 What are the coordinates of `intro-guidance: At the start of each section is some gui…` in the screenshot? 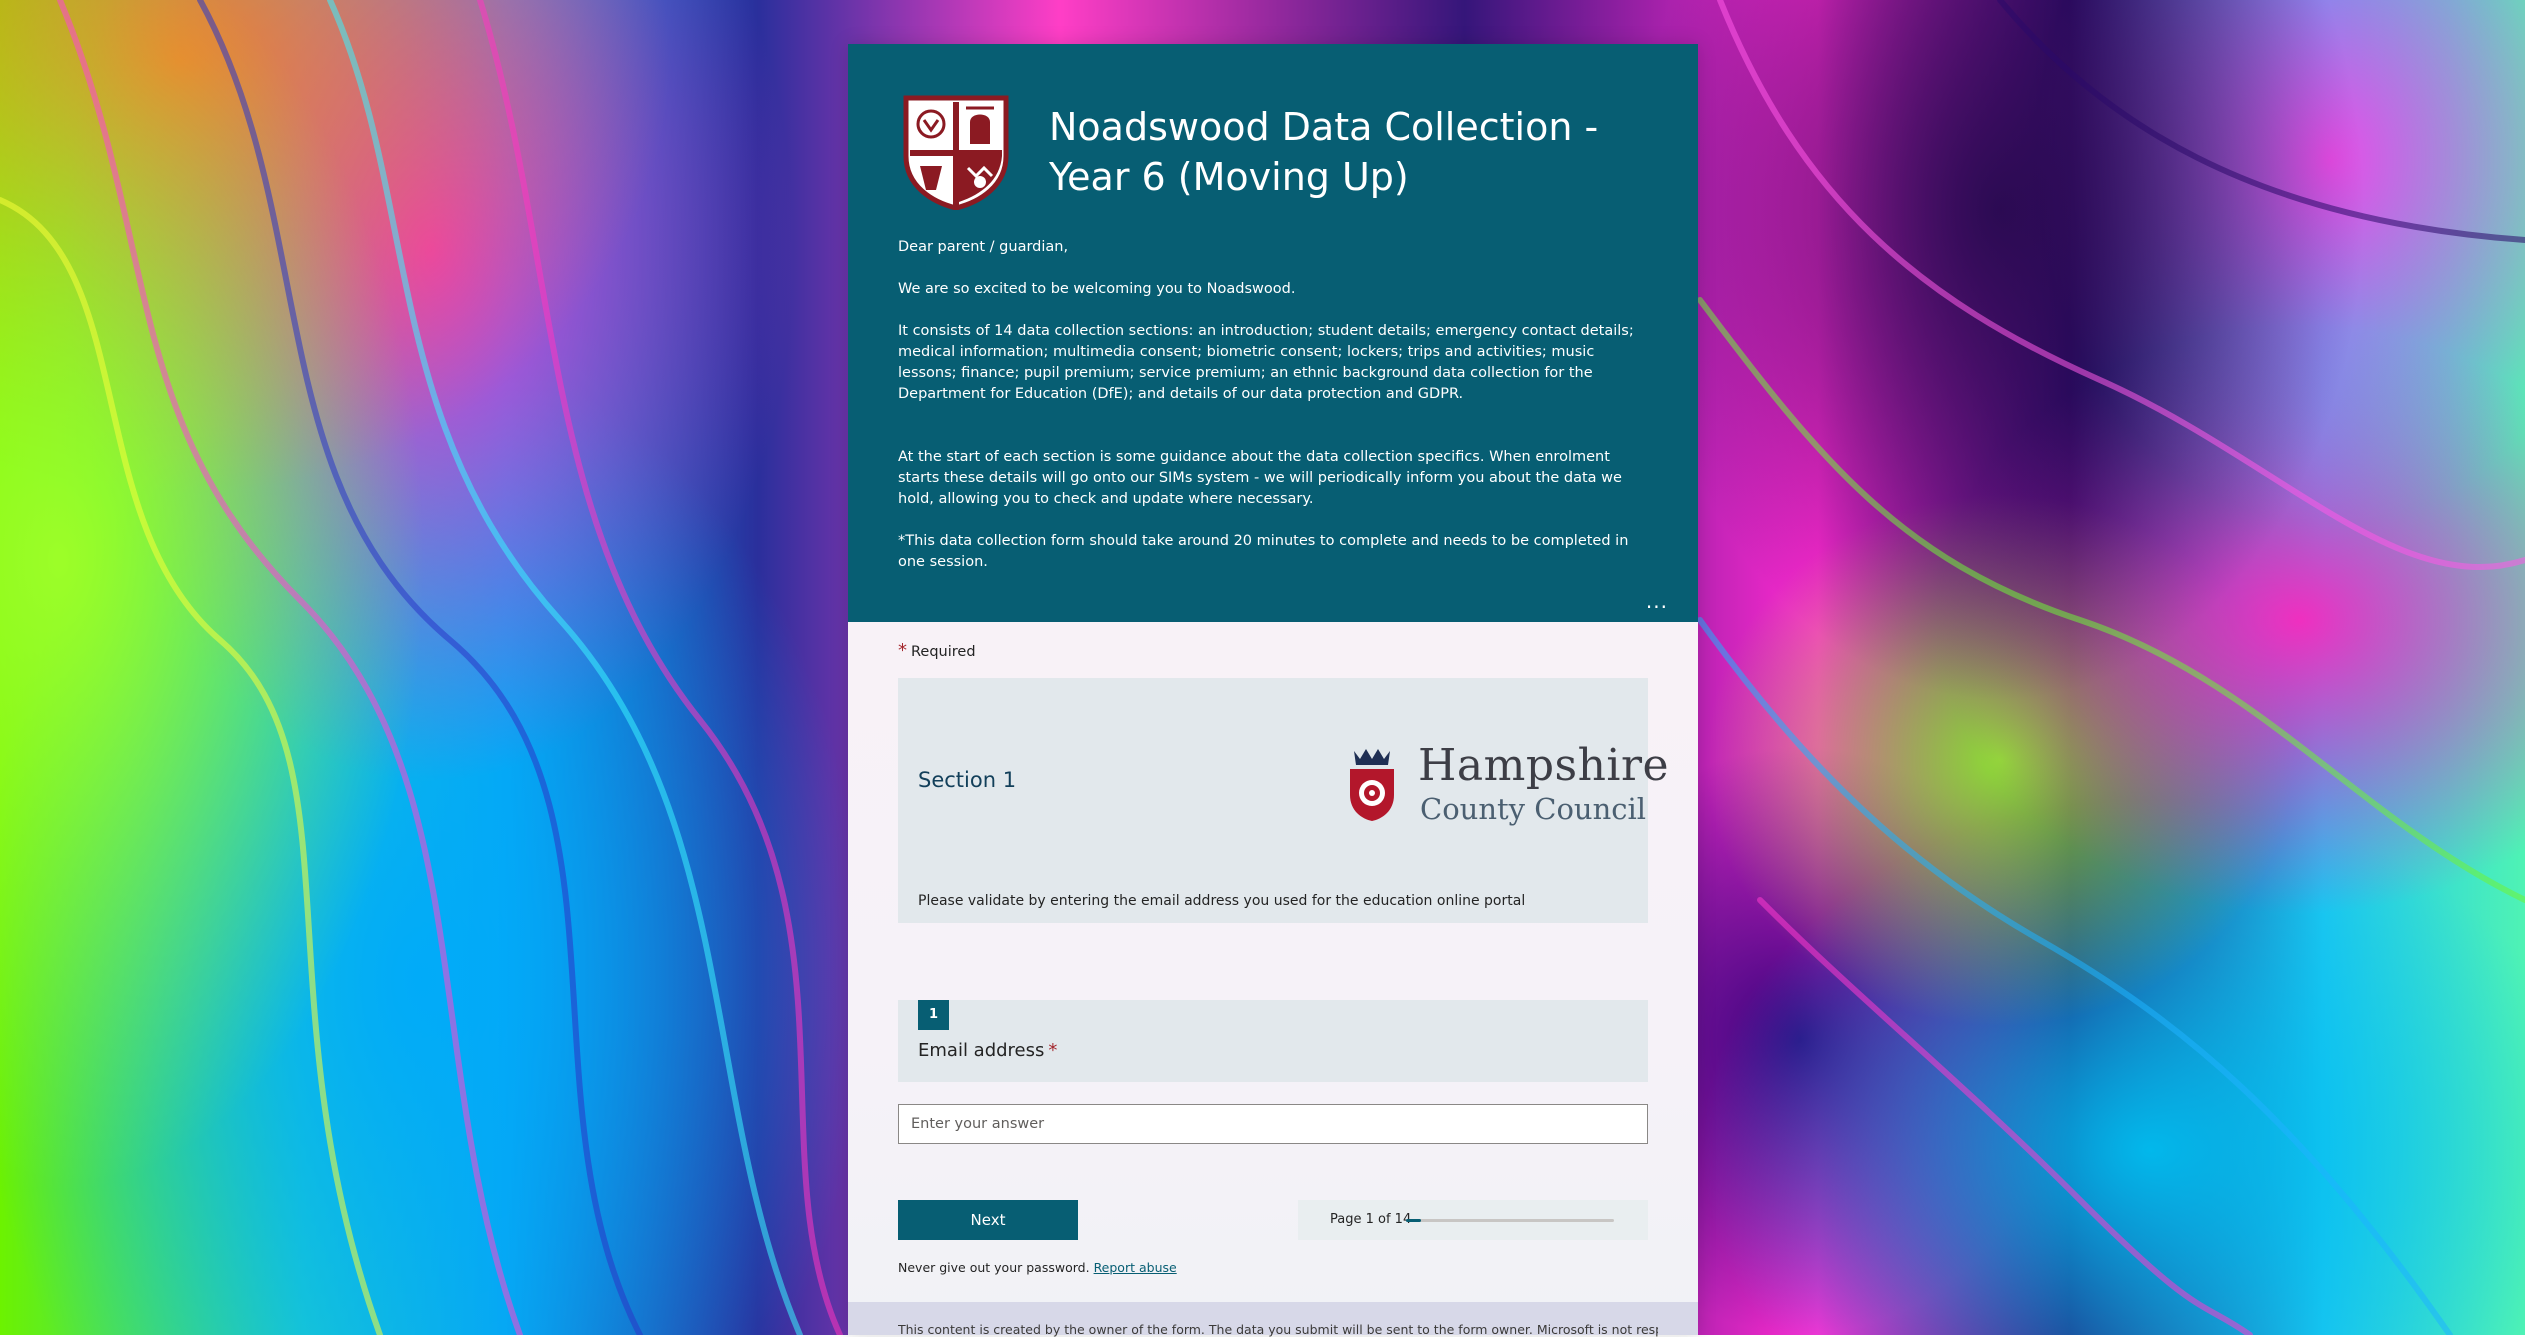 It's located at (1260, 478).